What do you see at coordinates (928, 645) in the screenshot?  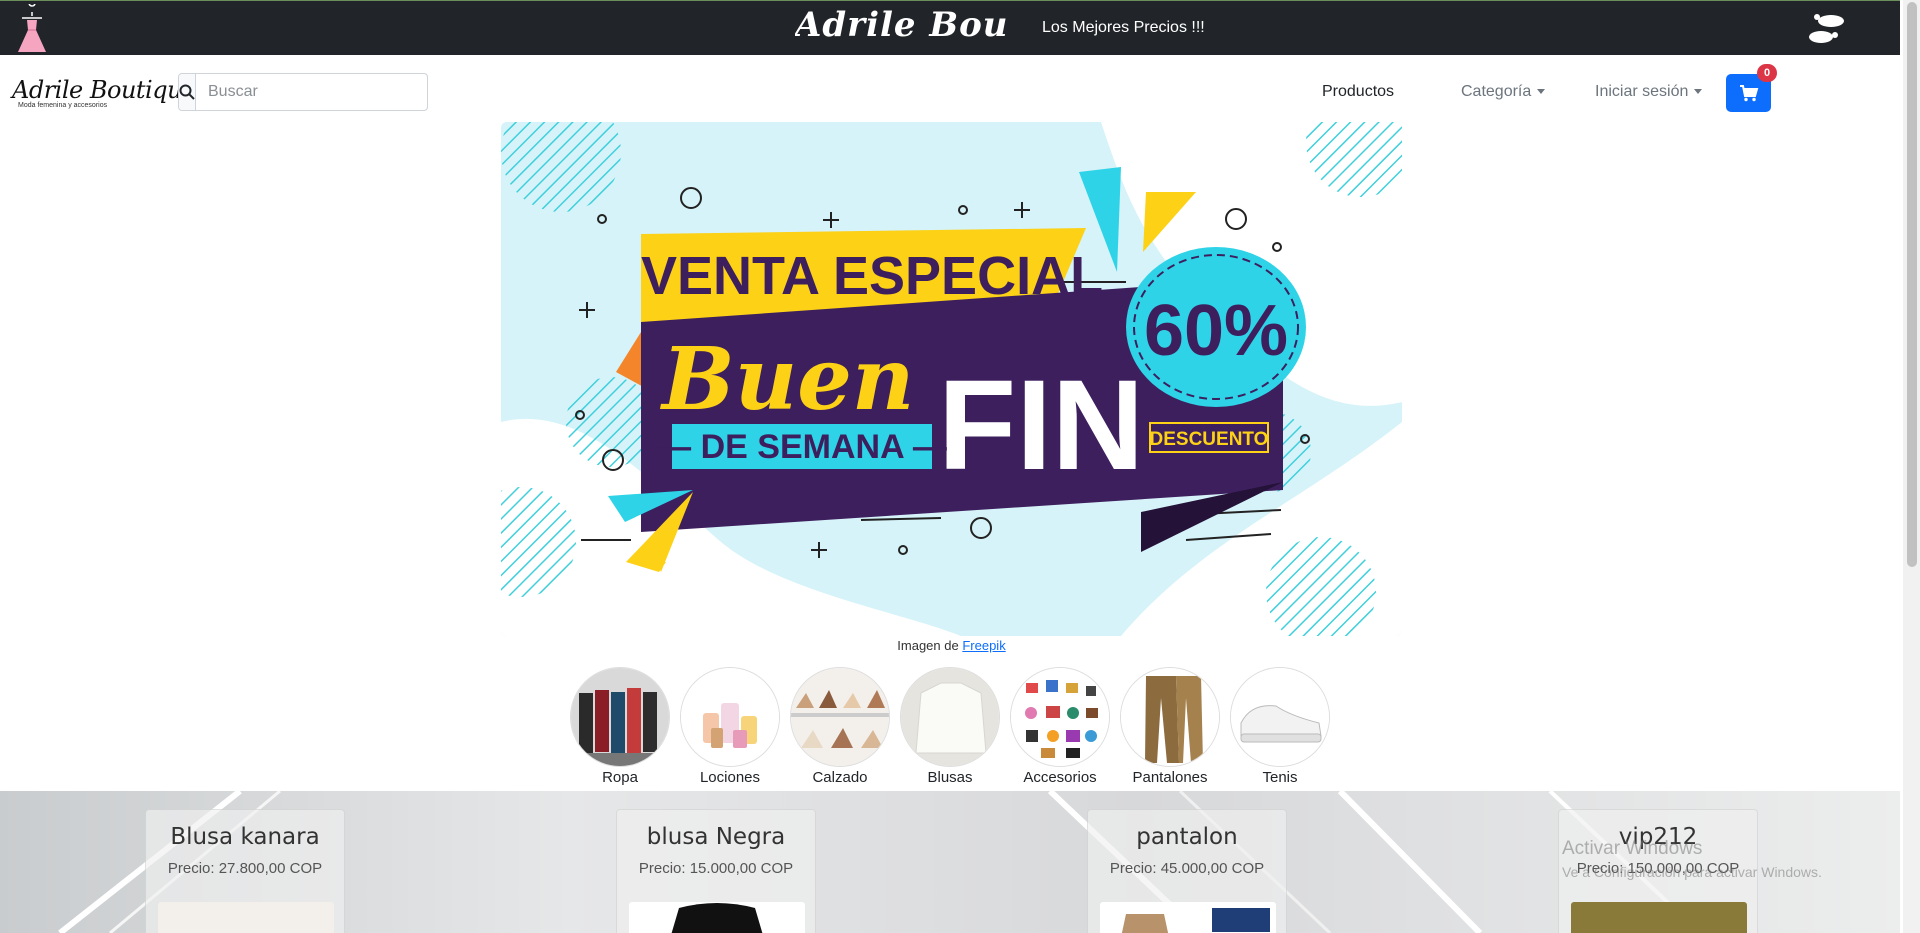 I see `credit-prefix: Imagen de` at bounding box center [928, 645].